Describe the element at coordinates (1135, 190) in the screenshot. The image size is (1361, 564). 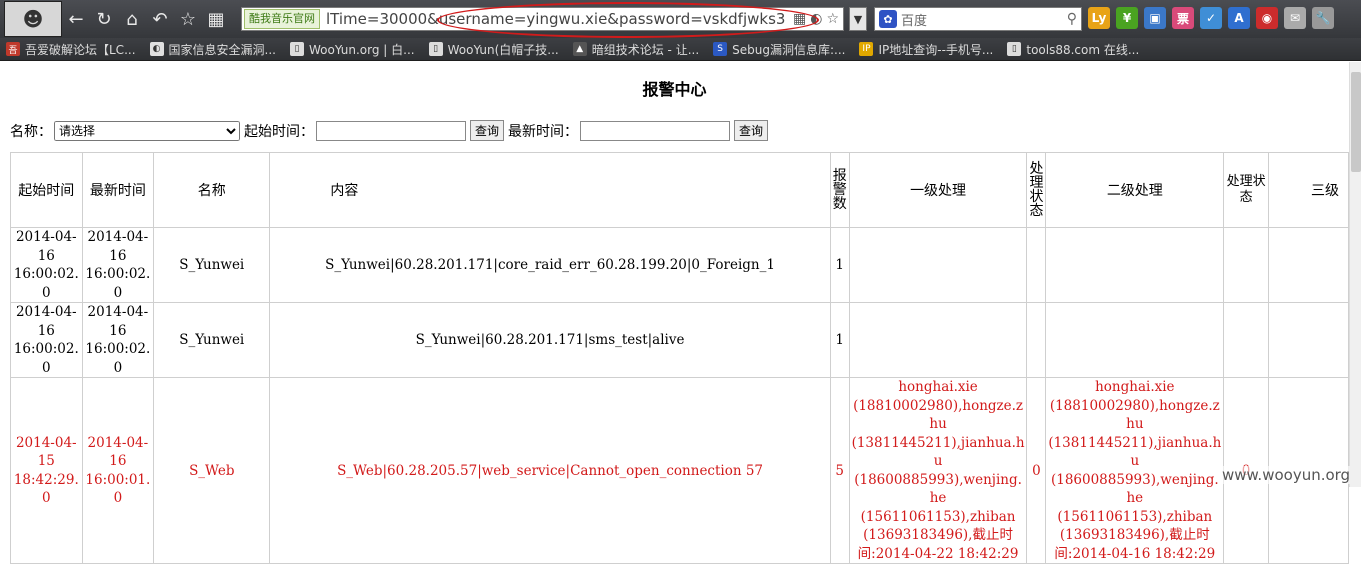
I see `header-level2: 二级处理` at that location.